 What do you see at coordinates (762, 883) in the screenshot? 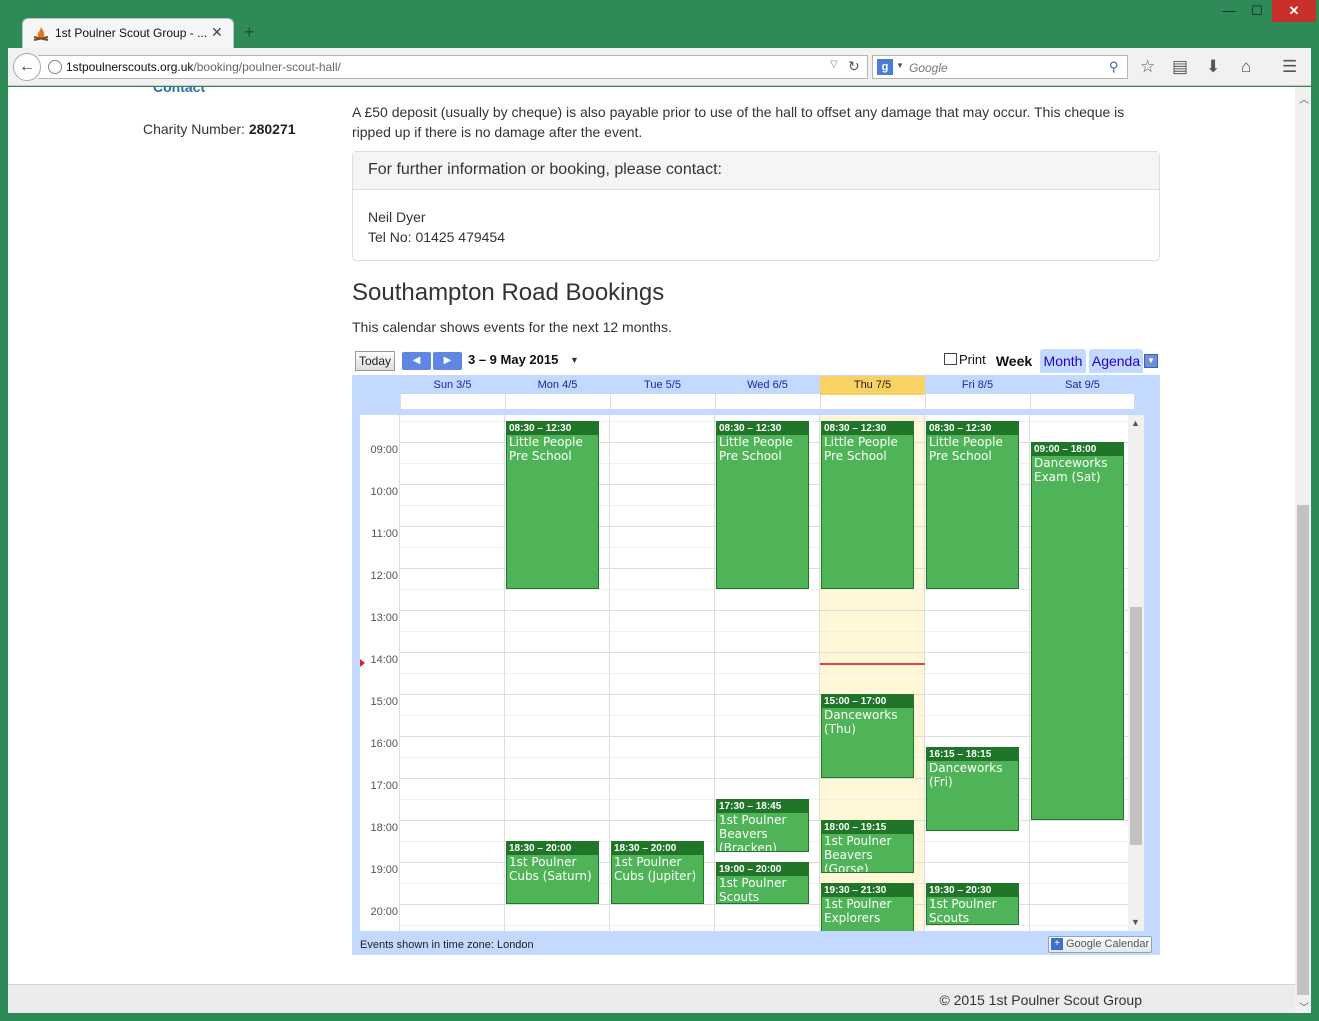
I see `calendar-event: 19:00 – 20:00 1st Poulner Scouts` at bounding box center [762, 883].